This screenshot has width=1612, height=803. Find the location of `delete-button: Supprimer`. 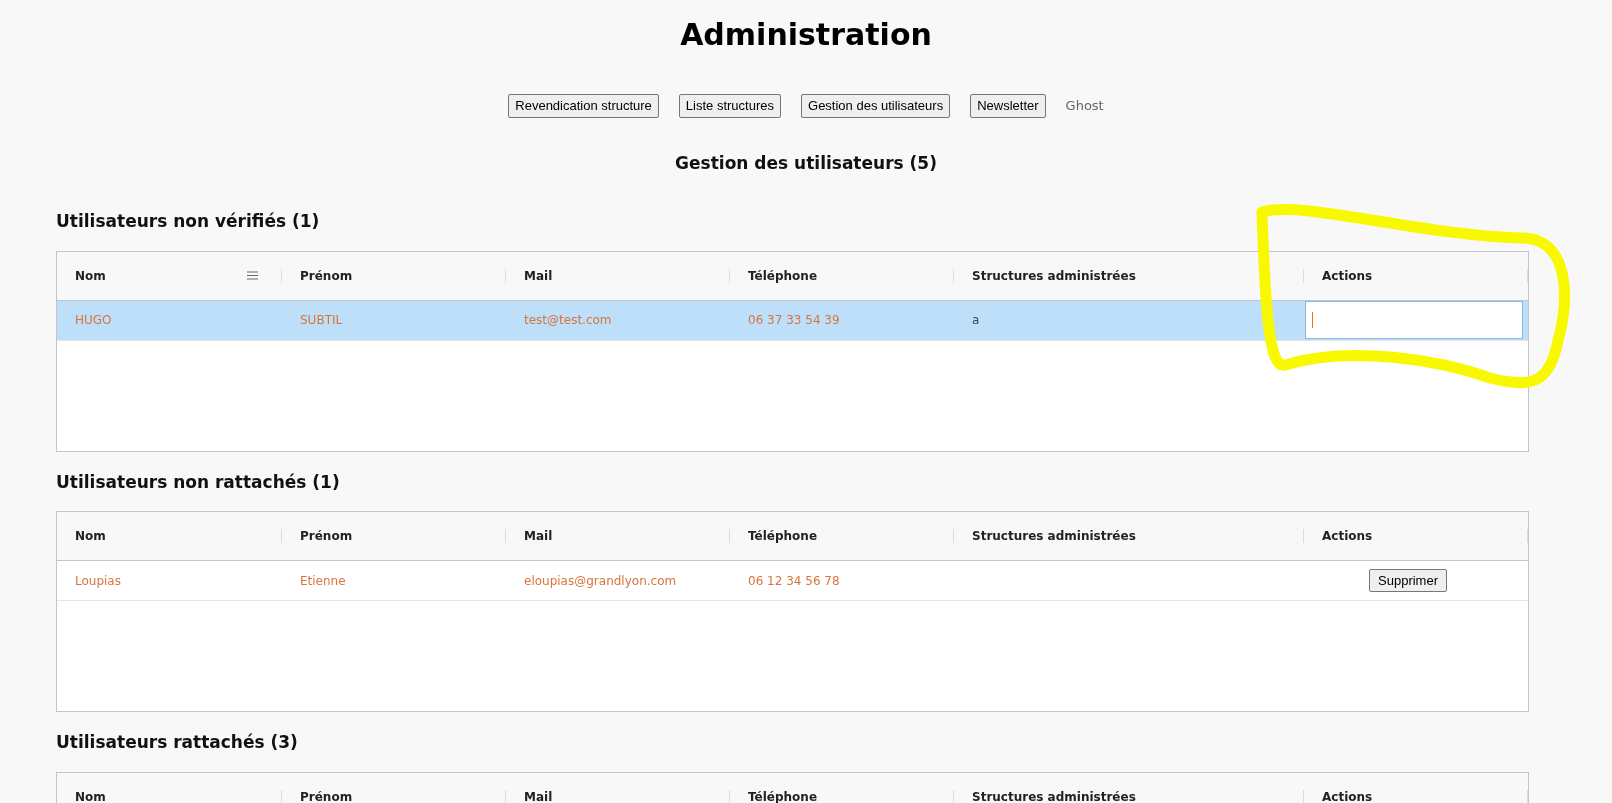

delete-button: Supprimer is located at coordinates (1408, 580).